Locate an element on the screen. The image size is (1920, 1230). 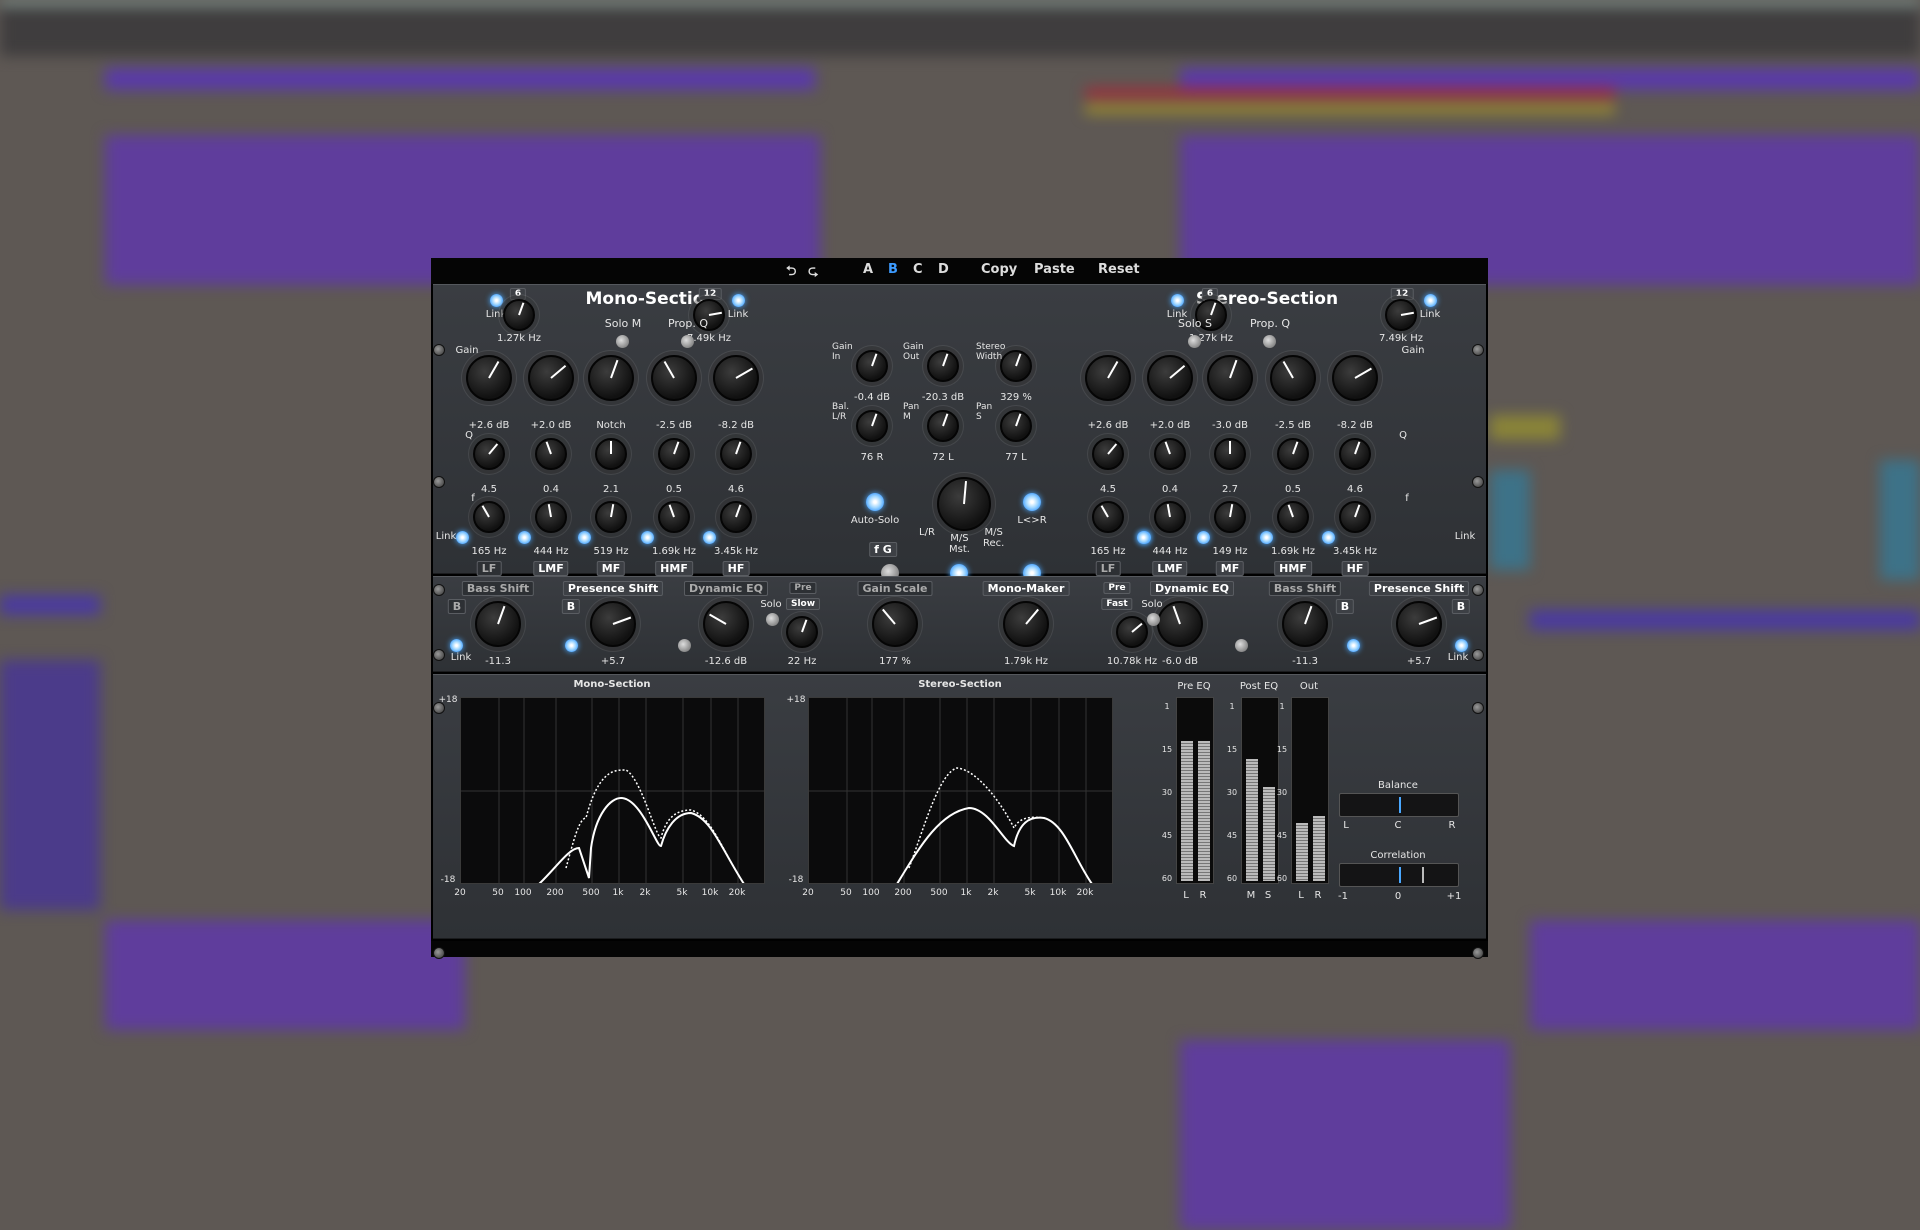
preset-d-button: D is located at coordinates (943, 269).